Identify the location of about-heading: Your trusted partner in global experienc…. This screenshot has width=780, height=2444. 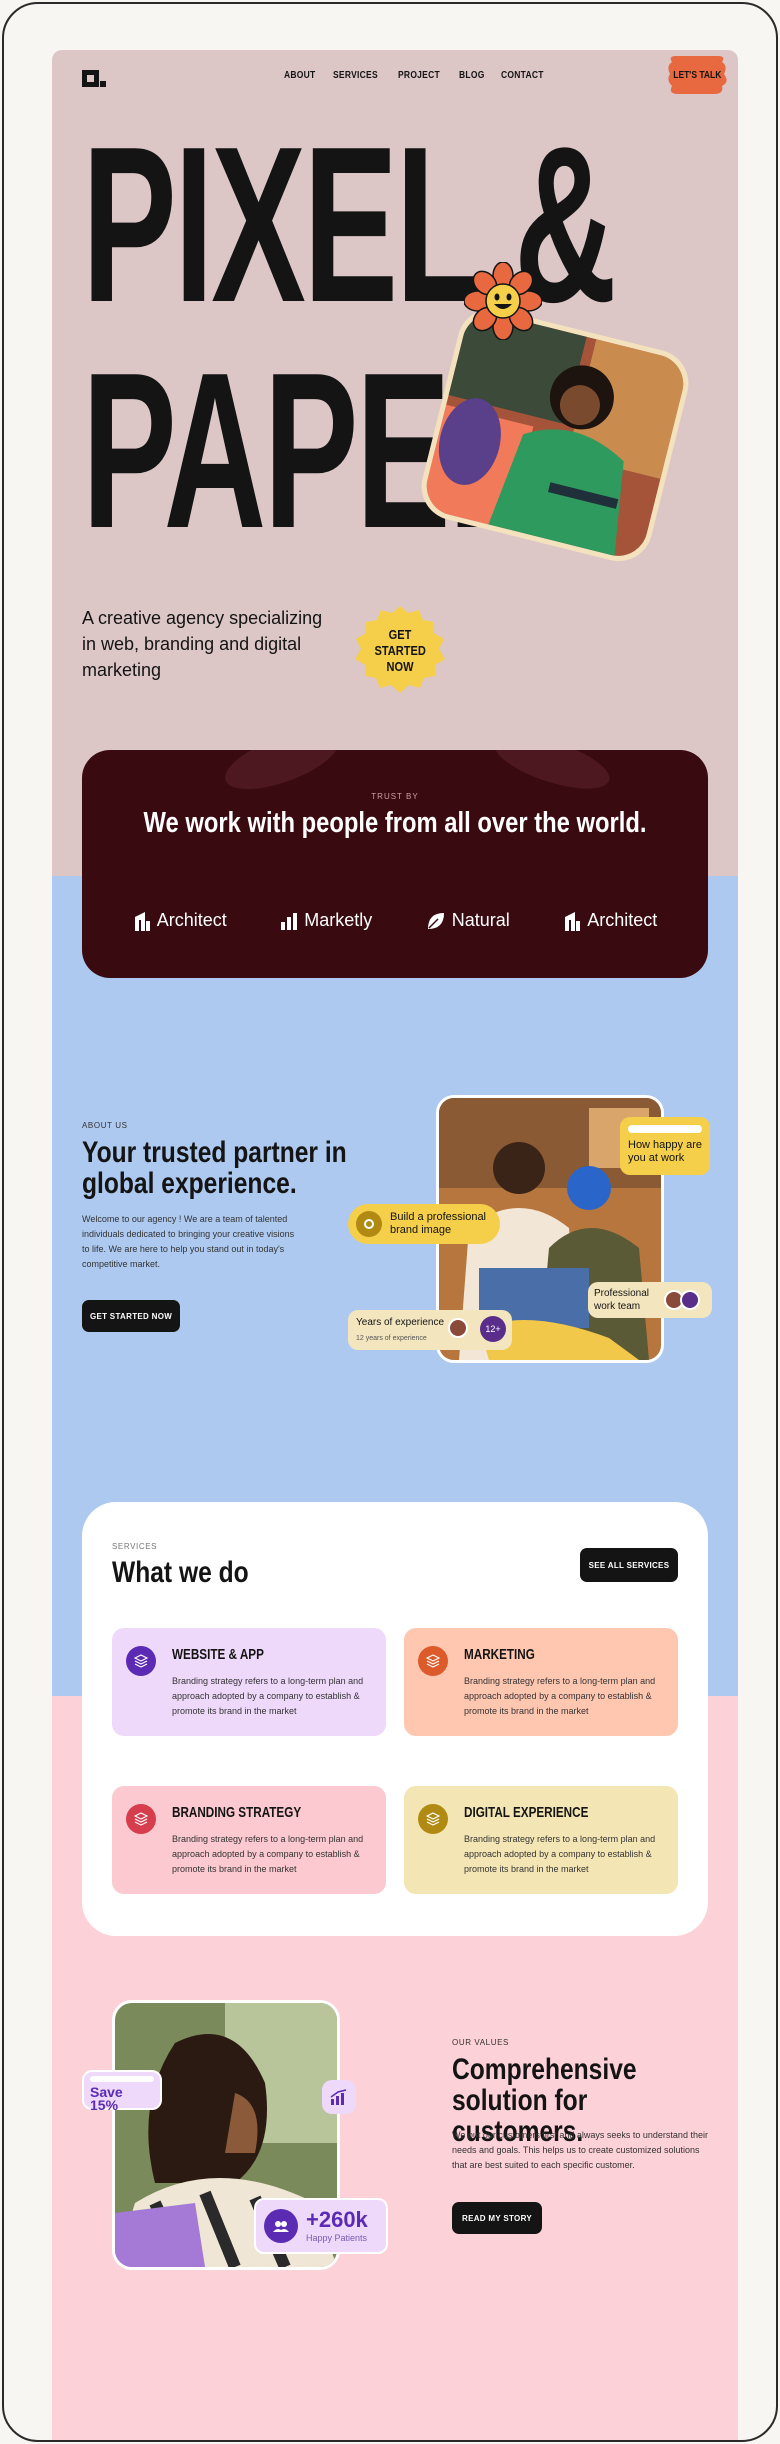
(214, 1168).